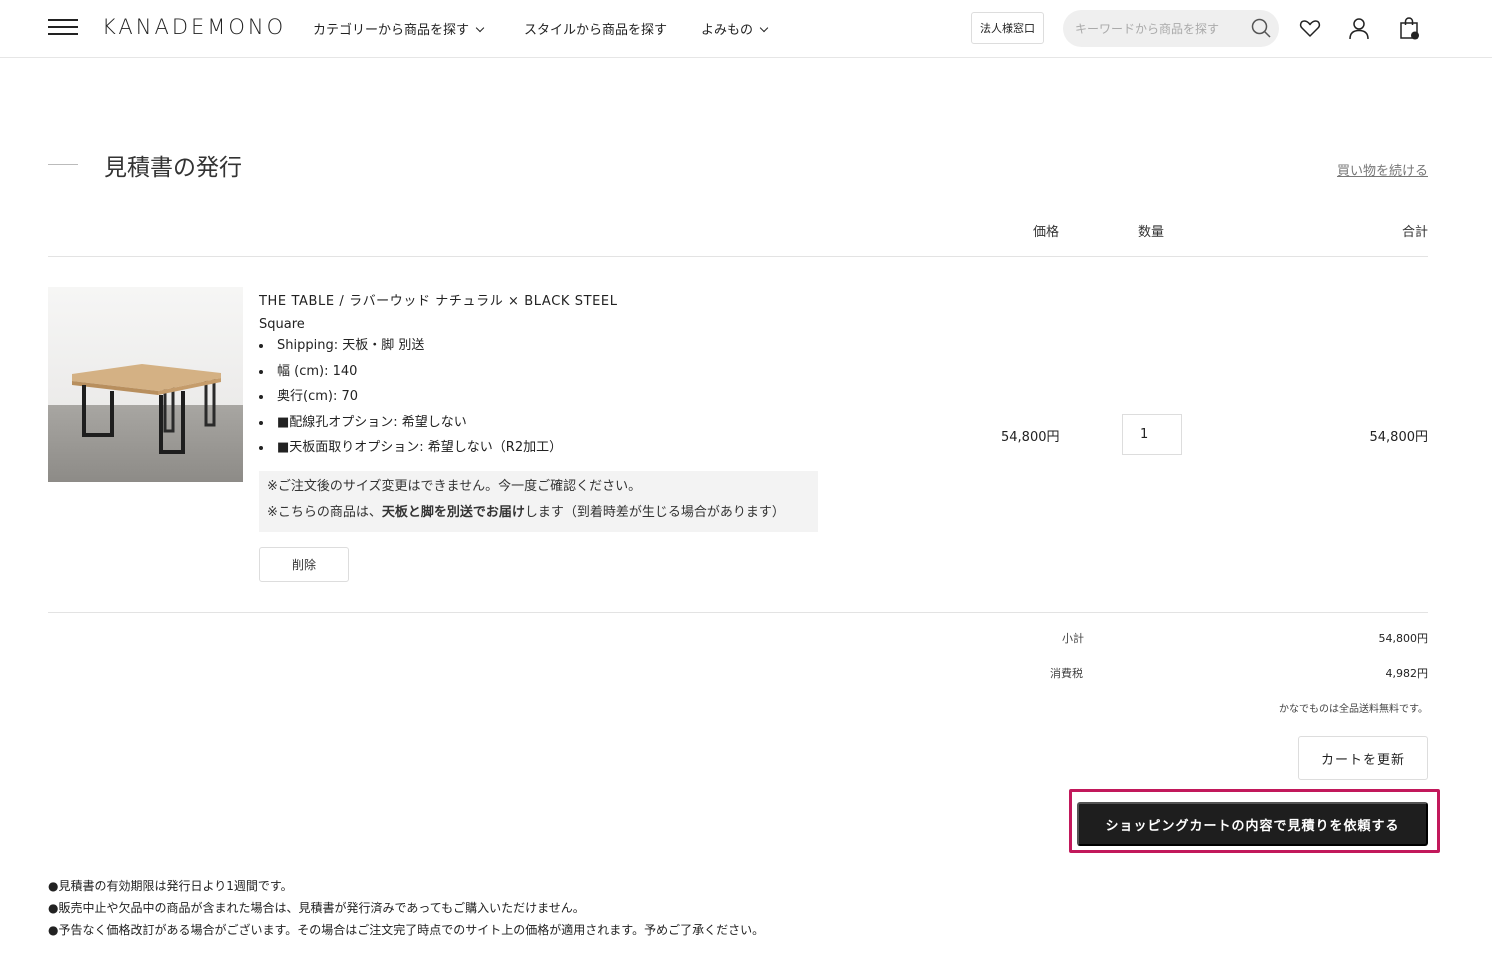  I want to click on search-icon, so click(1261, 28).